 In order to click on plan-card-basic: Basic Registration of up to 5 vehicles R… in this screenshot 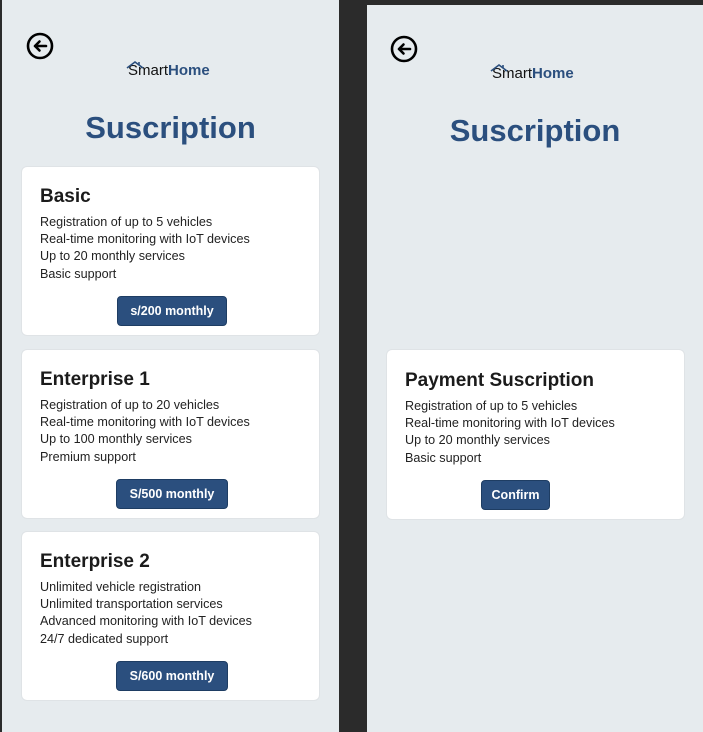, I will do `click(170, 251)`.